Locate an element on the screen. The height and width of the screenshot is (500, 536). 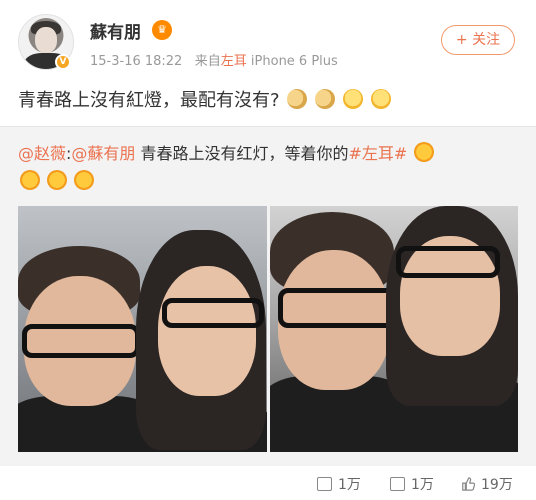
username: 蘇有朋 is located at coordinates (115, 30).